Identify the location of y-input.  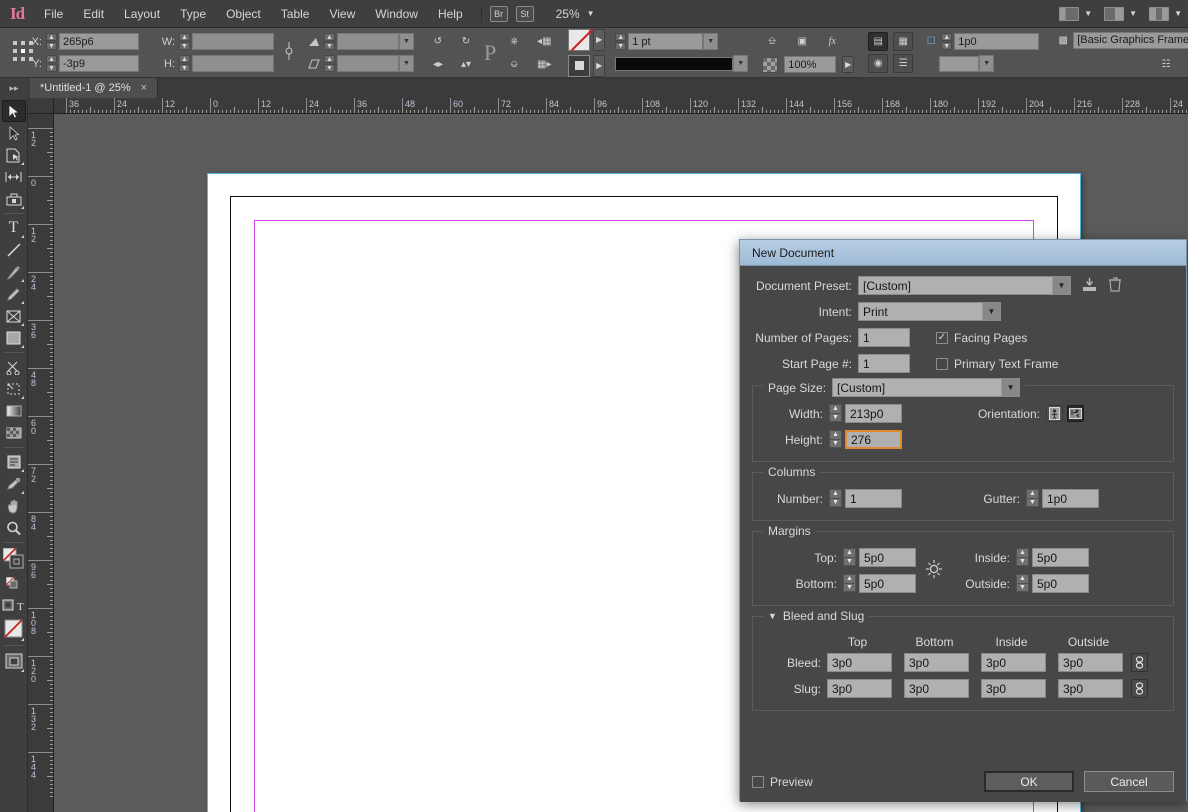
(99, 63).